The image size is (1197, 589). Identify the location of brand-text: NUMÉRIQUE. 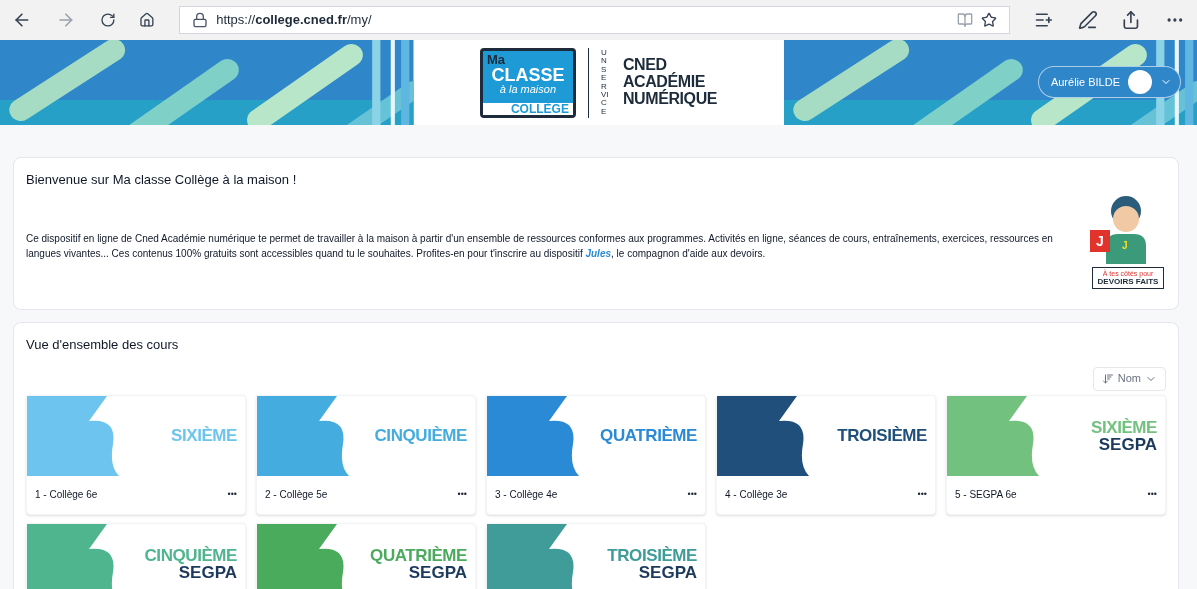
(670, 99).